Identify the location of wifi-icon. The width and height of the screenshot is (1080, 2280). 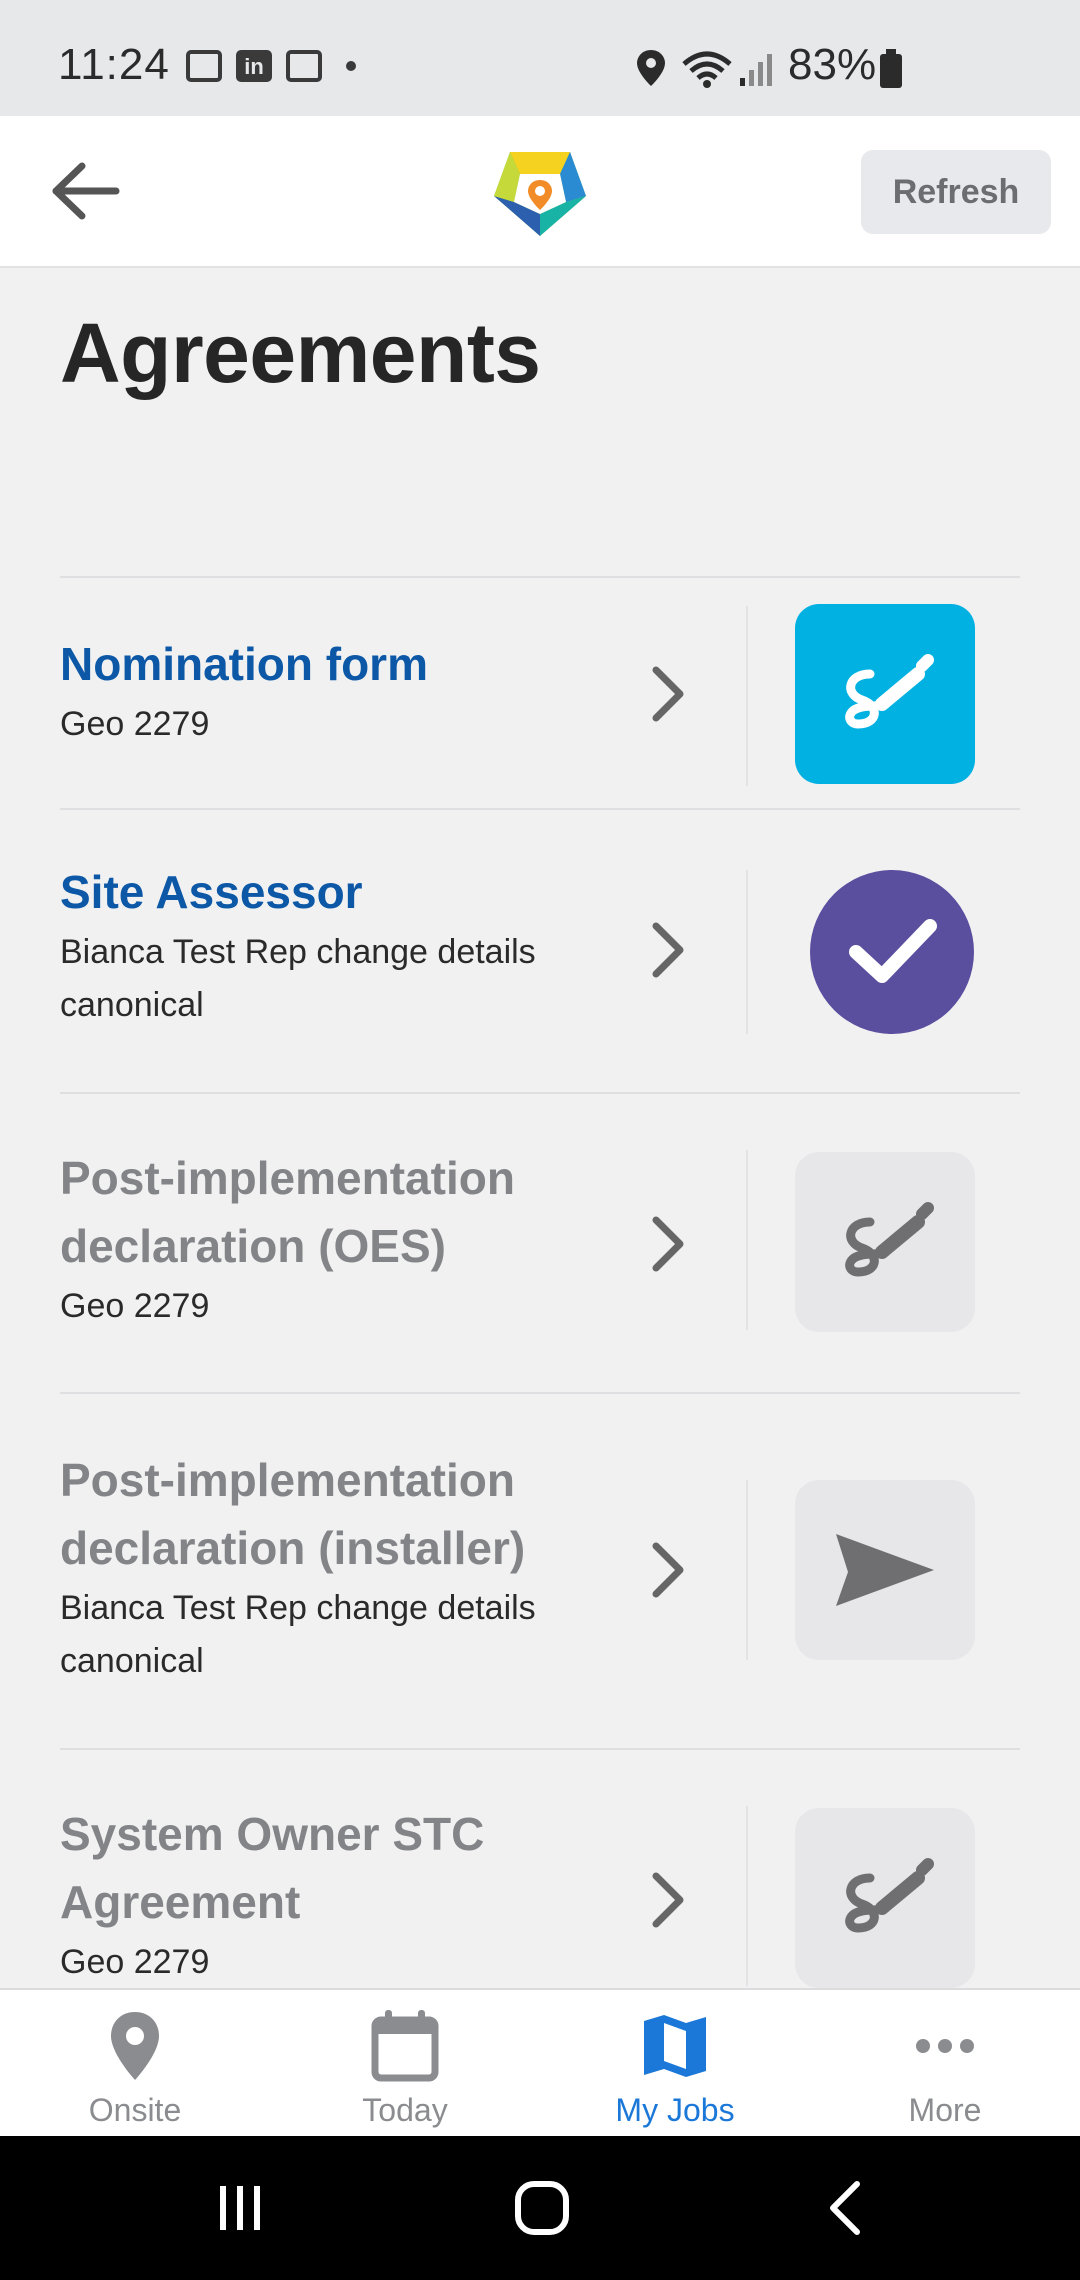
(707, 69).